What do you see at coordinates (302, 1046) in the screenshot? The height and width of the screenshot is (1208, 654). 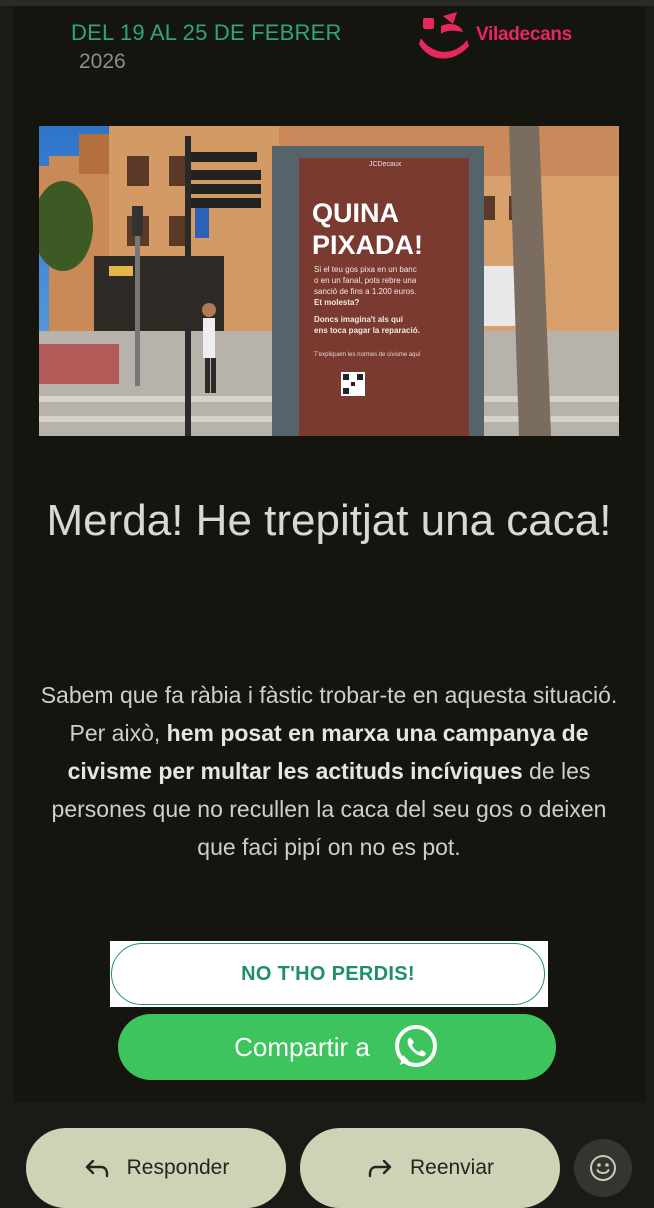 I see `share-label: Compartir a` at bounding box center [302, 1046].